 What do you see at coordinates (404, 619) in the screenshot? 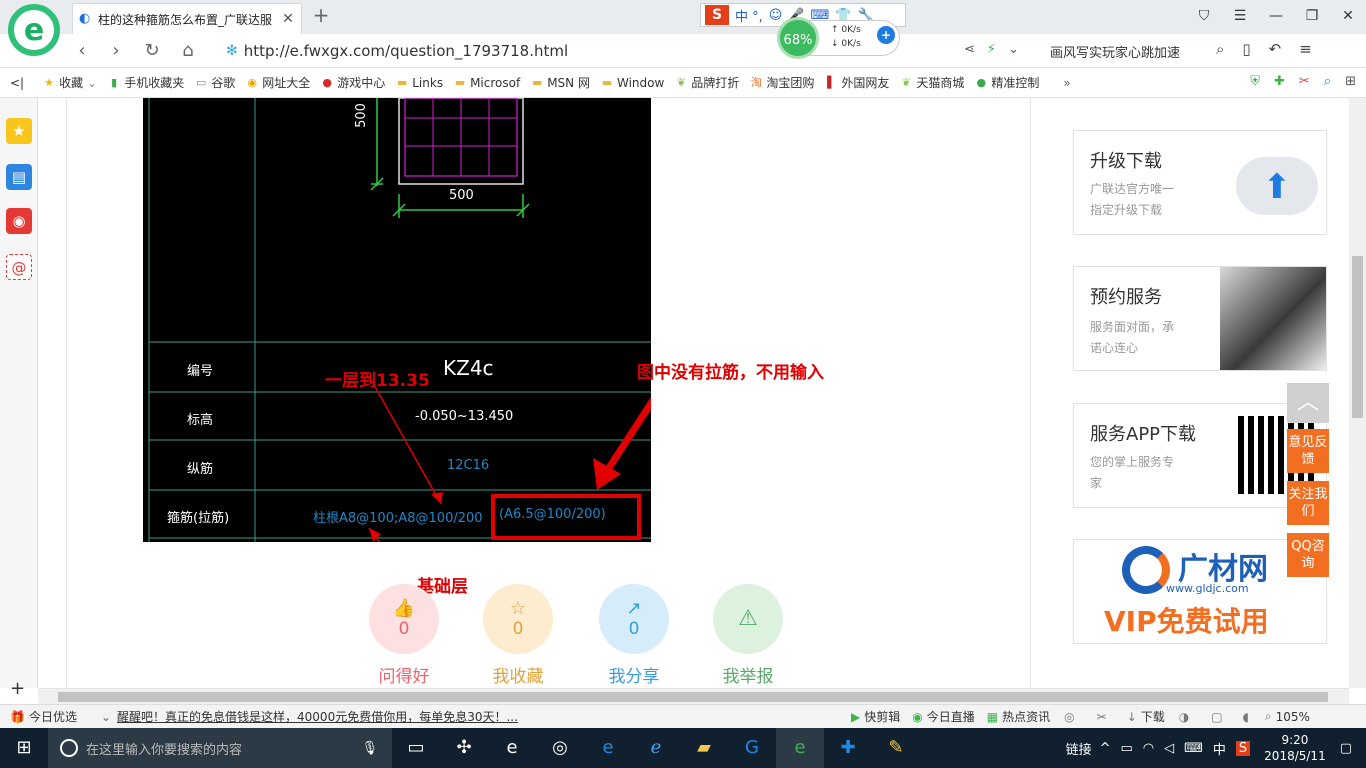
I see `like-circle: 👍 0` at bounding box center [404, 619].